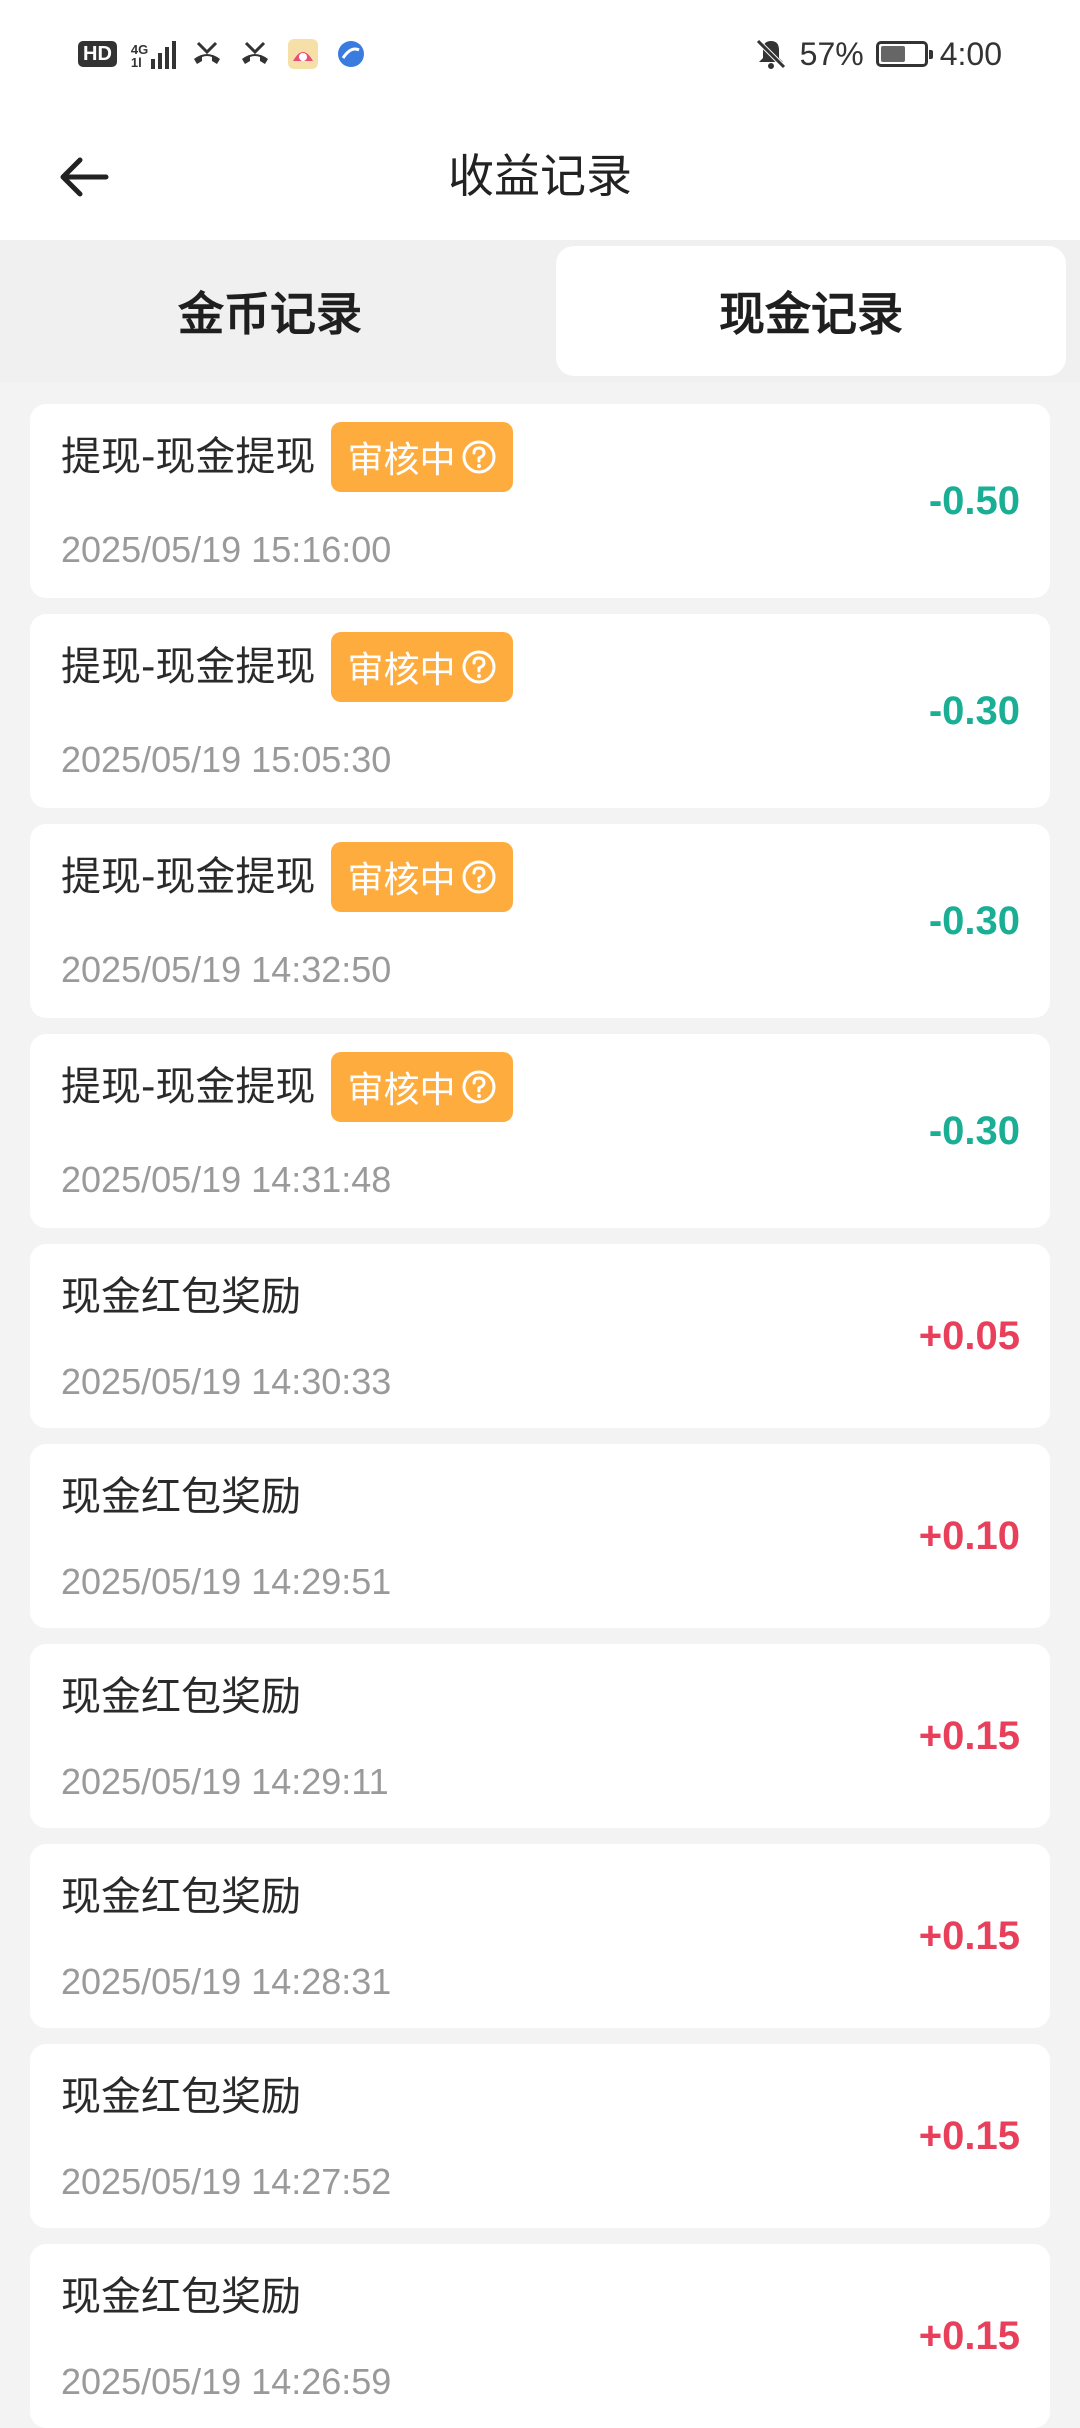 Image resolution: width=1080 pixels, height=2428 pixels. What do you see at coordinates (540, 1736) in the screenshot?
I see `record-item: 现金红包奖励 2025/05/19 14:29:11 +0.15` at bounding box center [540, 1736].